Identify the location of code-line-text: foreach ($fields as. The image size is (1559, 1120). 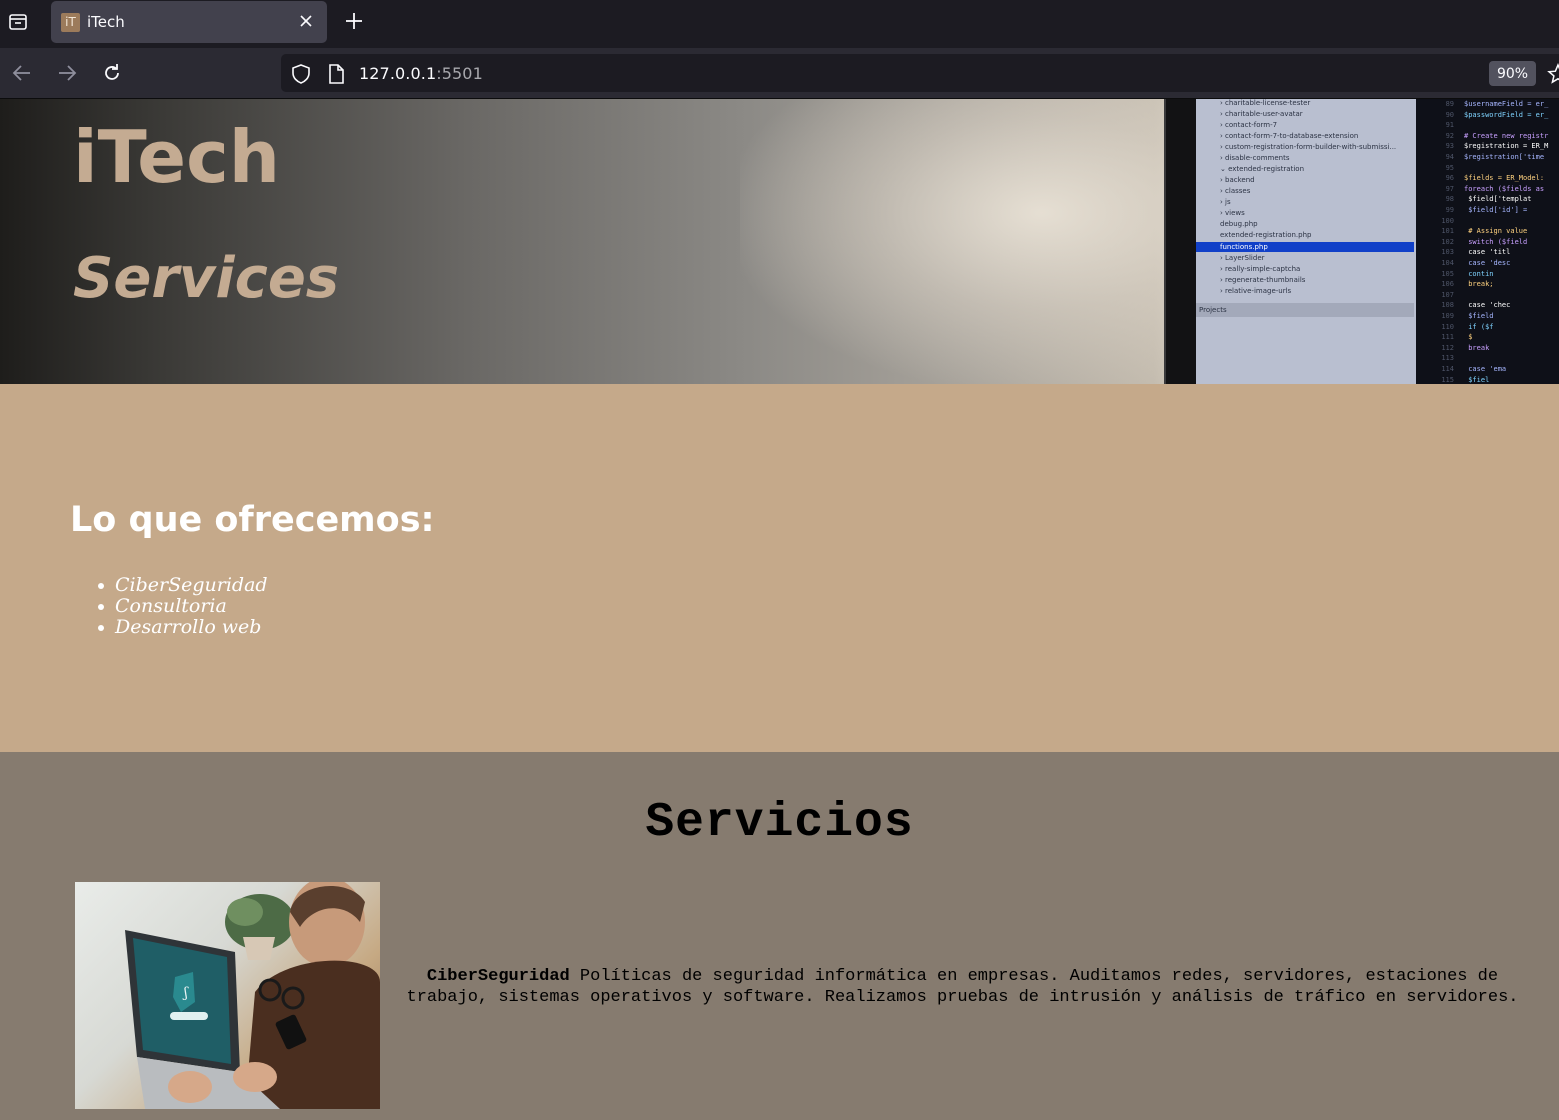
(1504, 188).